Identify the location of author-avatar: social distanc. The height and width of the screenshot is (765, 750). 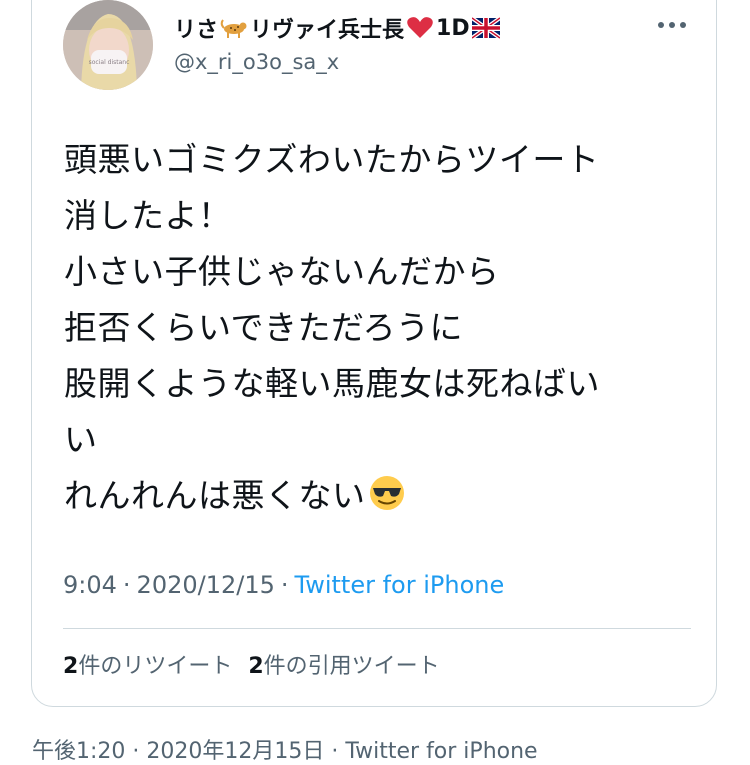
(108, 45).